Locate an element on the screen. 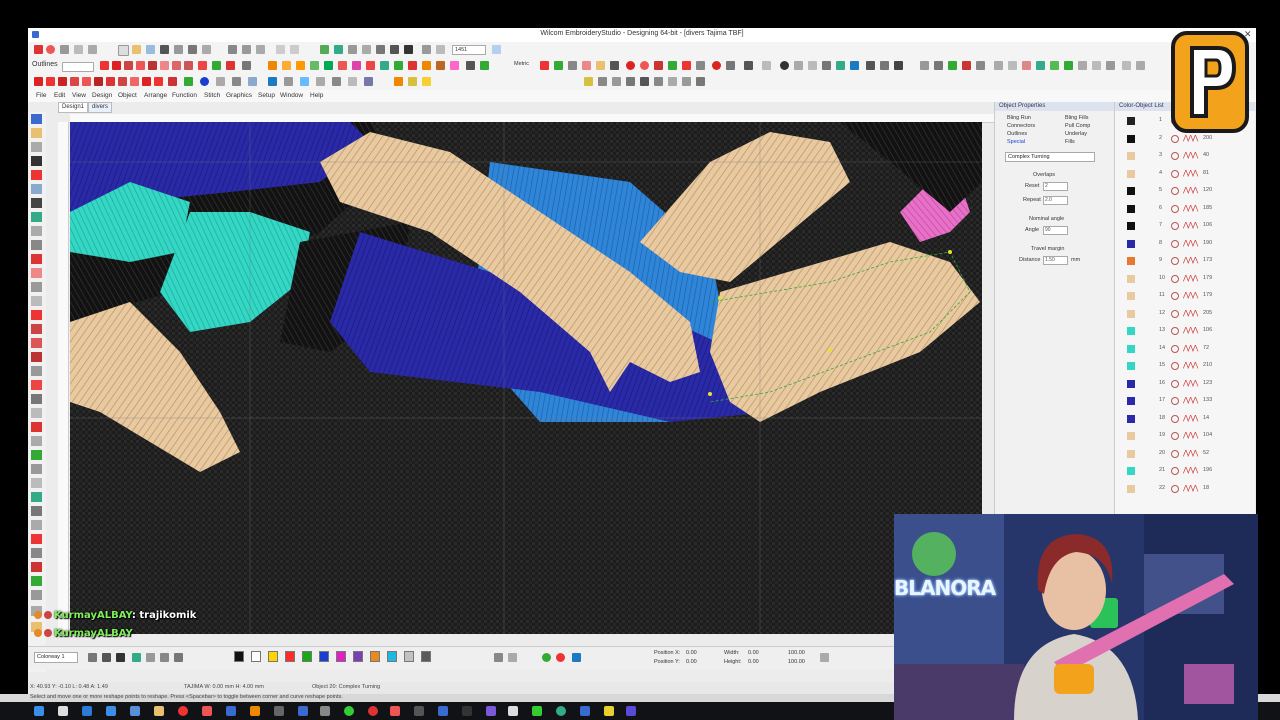 Image resolution: width=1280 pixels, height=720 pixels. lock-icon is located at coordinates (206, 49).